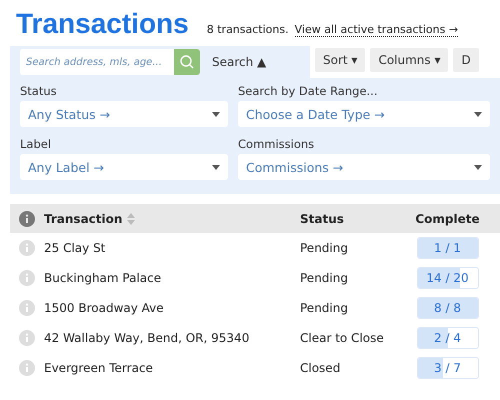  Describe the element at coordinates (342, 338) in the screenshot. I see `table-cell-text: Clear to Close` at that location.